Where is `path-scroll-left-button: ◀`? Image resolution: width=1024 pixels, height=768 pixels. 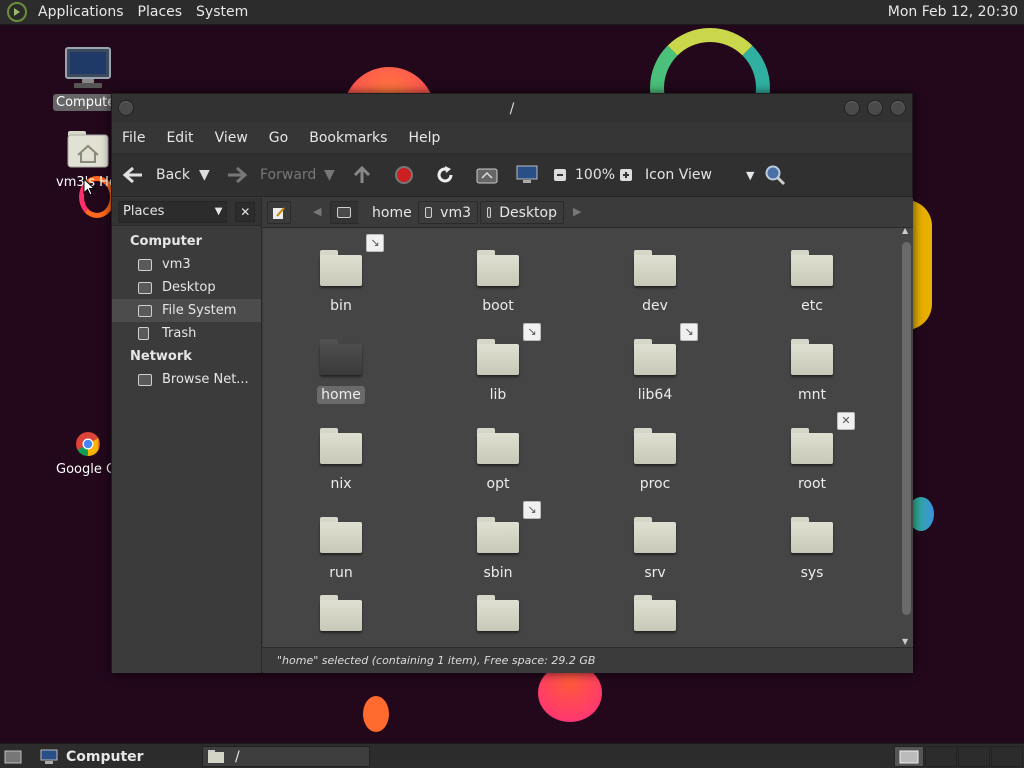
path-scroll-left-button: ◀ is located at coordinates (317, 211).